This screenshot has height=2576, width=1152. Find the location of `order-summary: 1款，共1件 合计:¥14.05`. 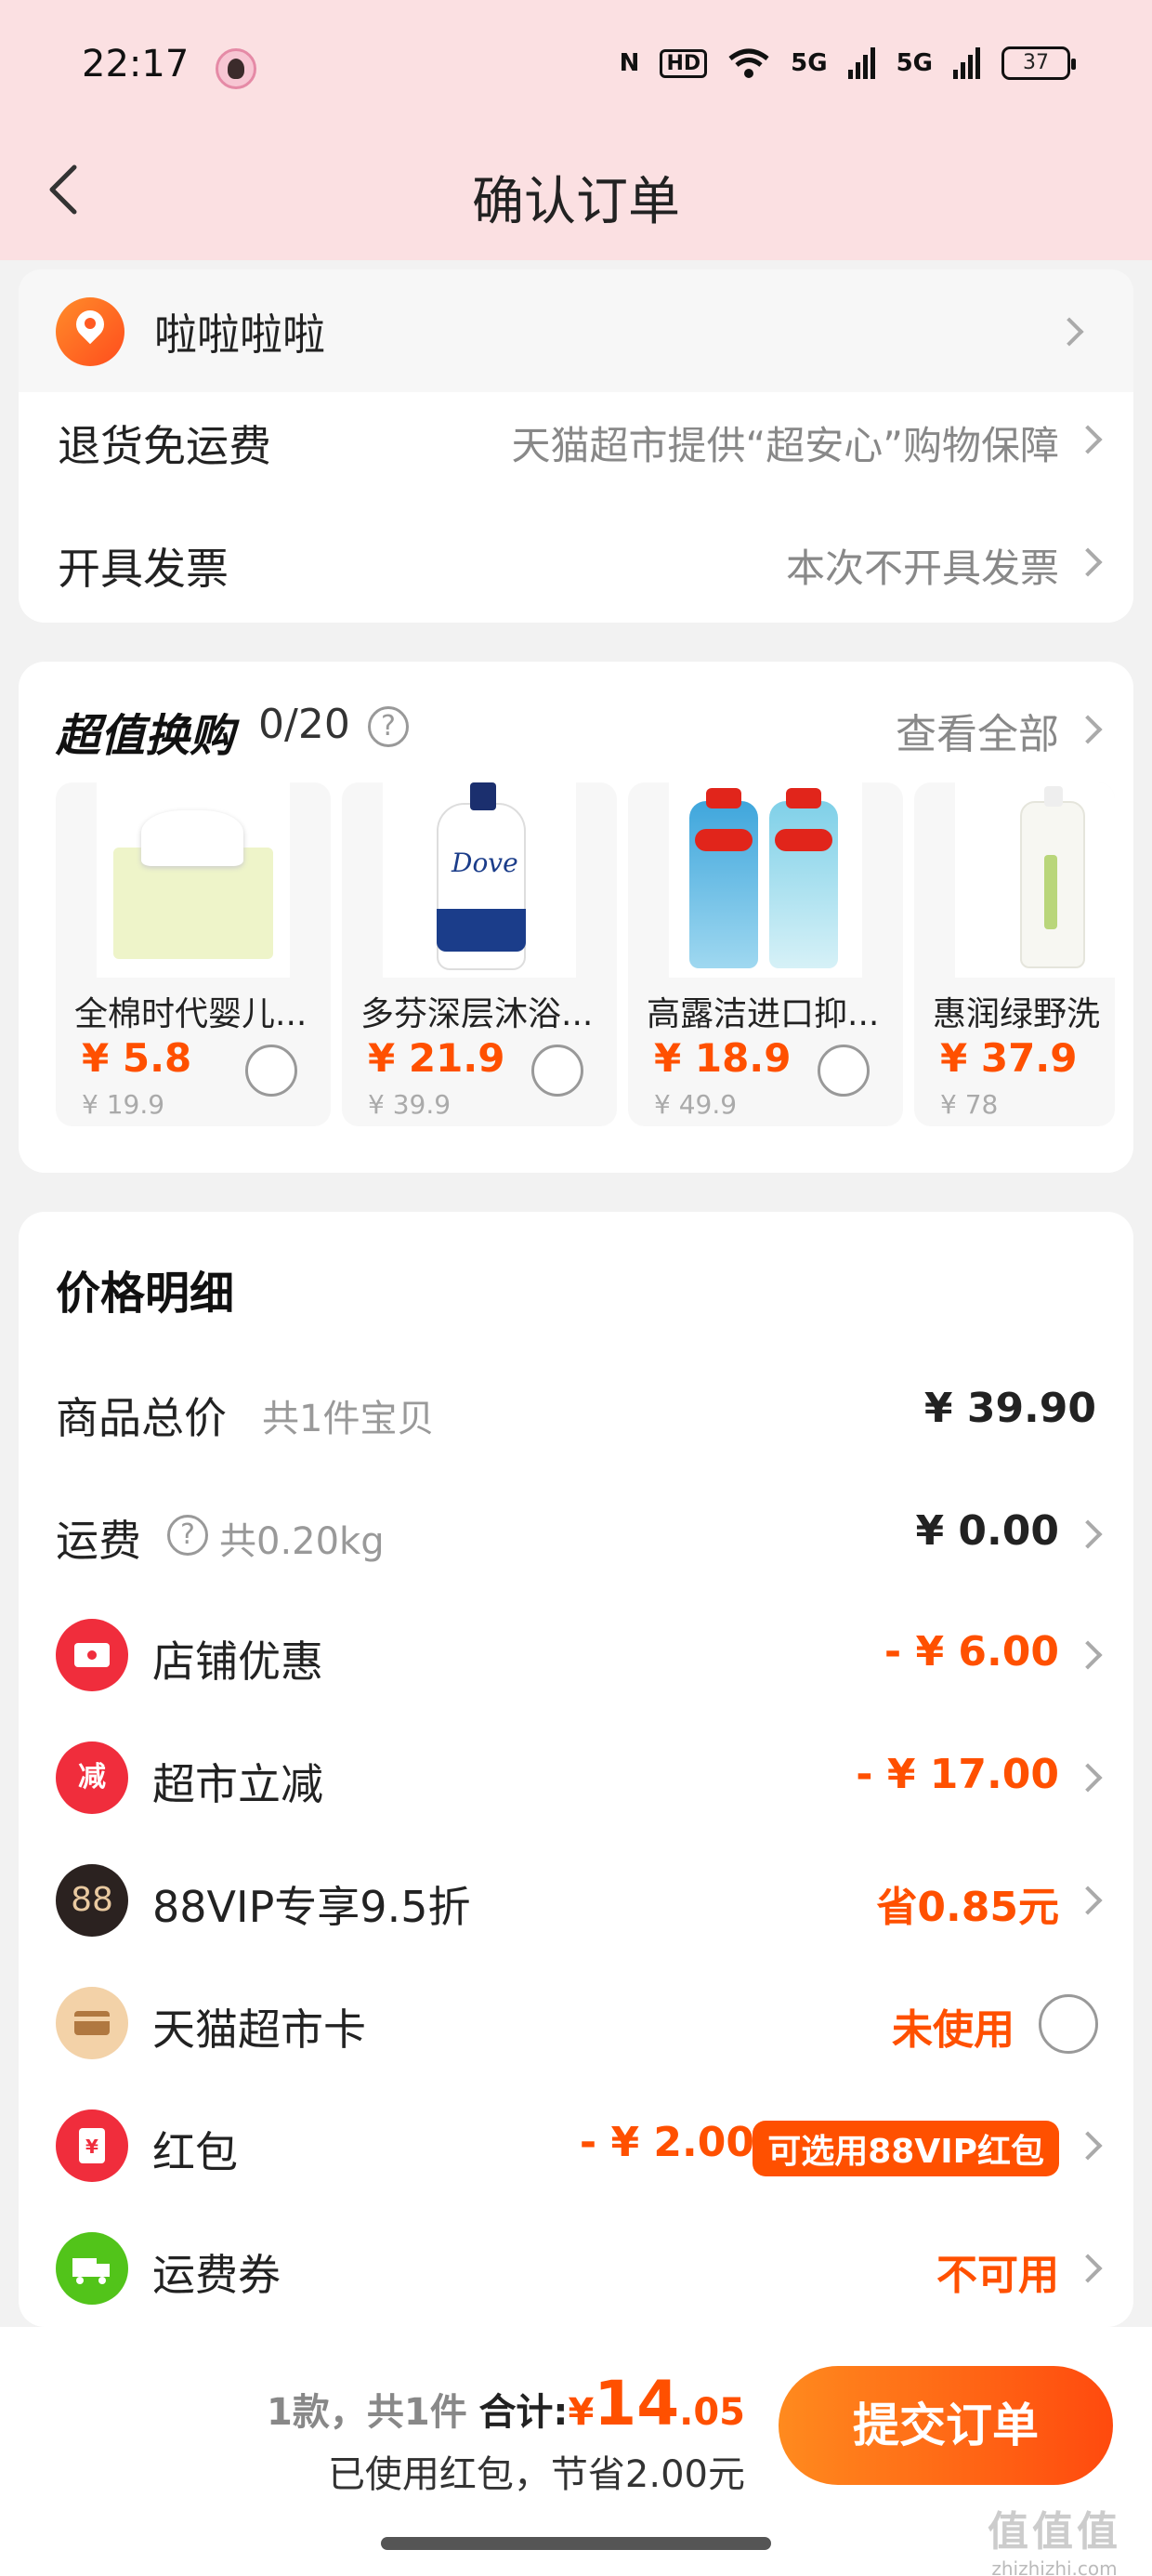

order-summary: 1款，共1件 合计:¥14.05 is located at coordinates (506, 2403).